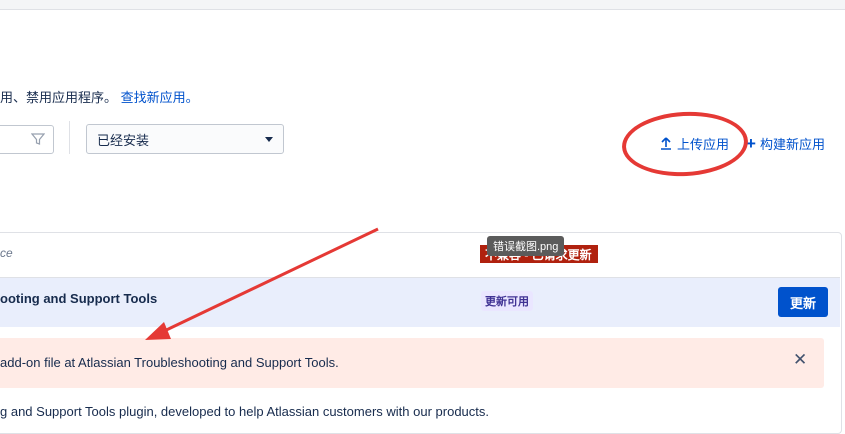 The width and height of the screenshot is (845, 434). I want to click on find-new-apps-link: 查找新应用。, so click(160, 97).